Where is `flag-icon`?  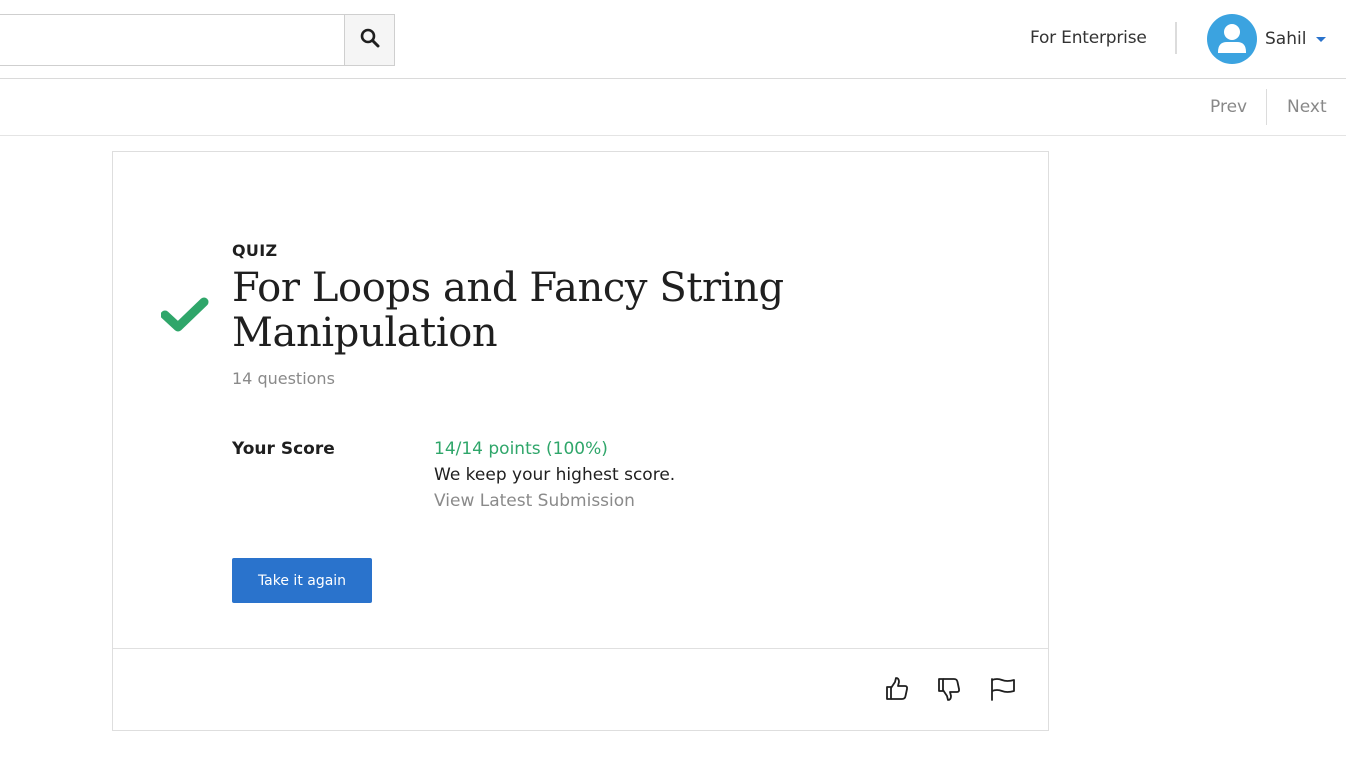 flag-icon is located at coordinates (1003, 689).